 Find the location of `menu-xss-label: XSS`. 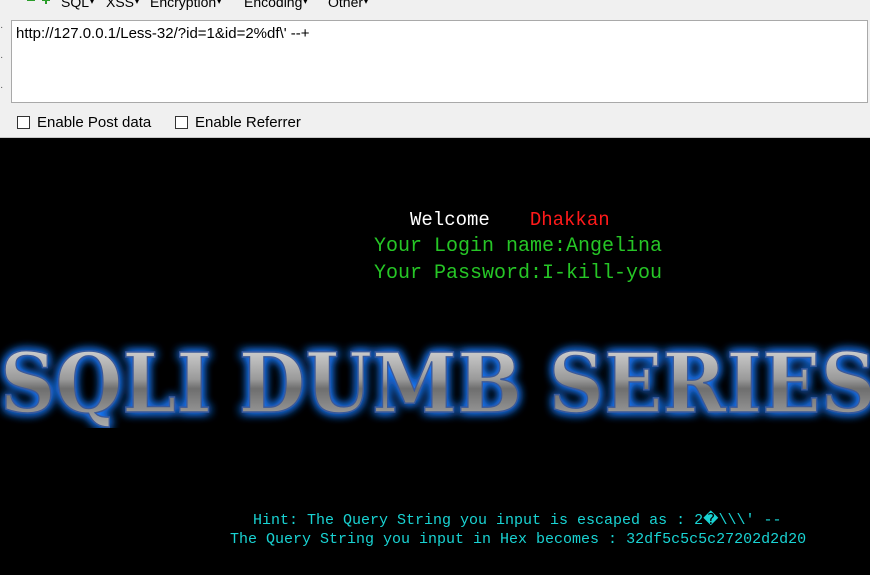

menu-xss-label: XSS is located at coordinates (120, 5).